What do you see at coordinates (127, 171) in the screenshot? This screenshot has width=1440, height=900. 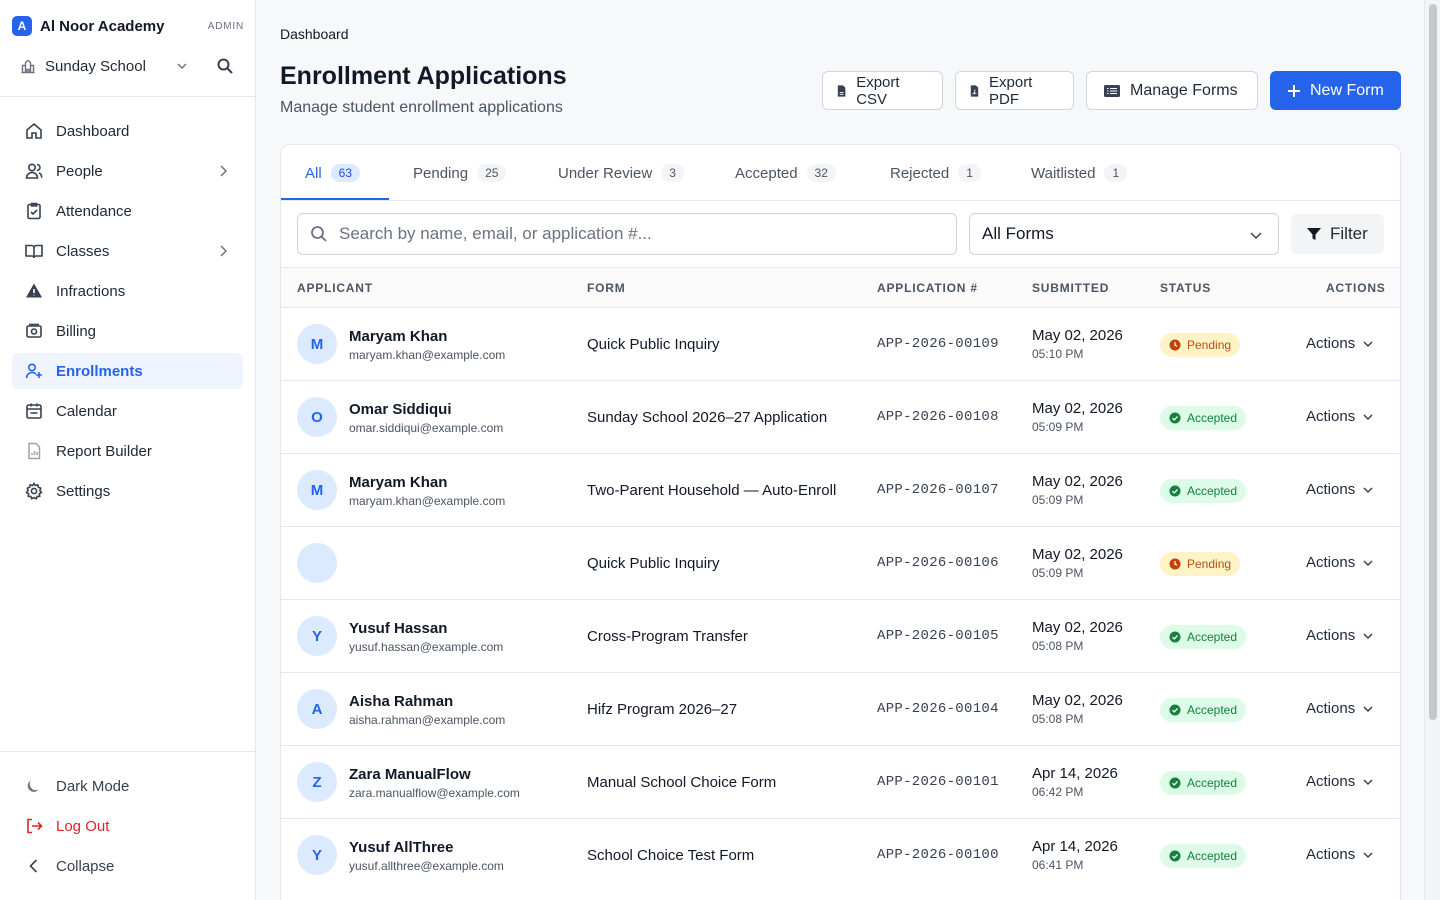 I see `sidebar-item-people: People` at bounding box center [127, 171].